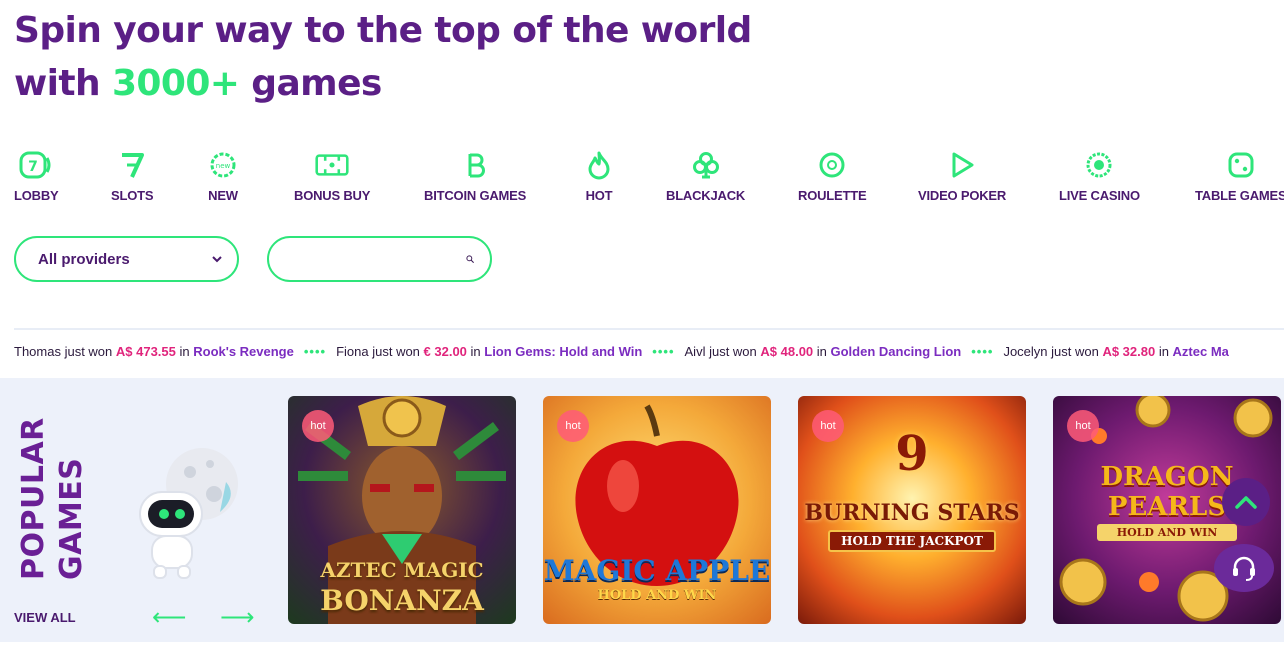 The height and width of the screenshot is (650, 1284). I want to click on category-table-games: TABLE GAMES, so click(1239, 175).